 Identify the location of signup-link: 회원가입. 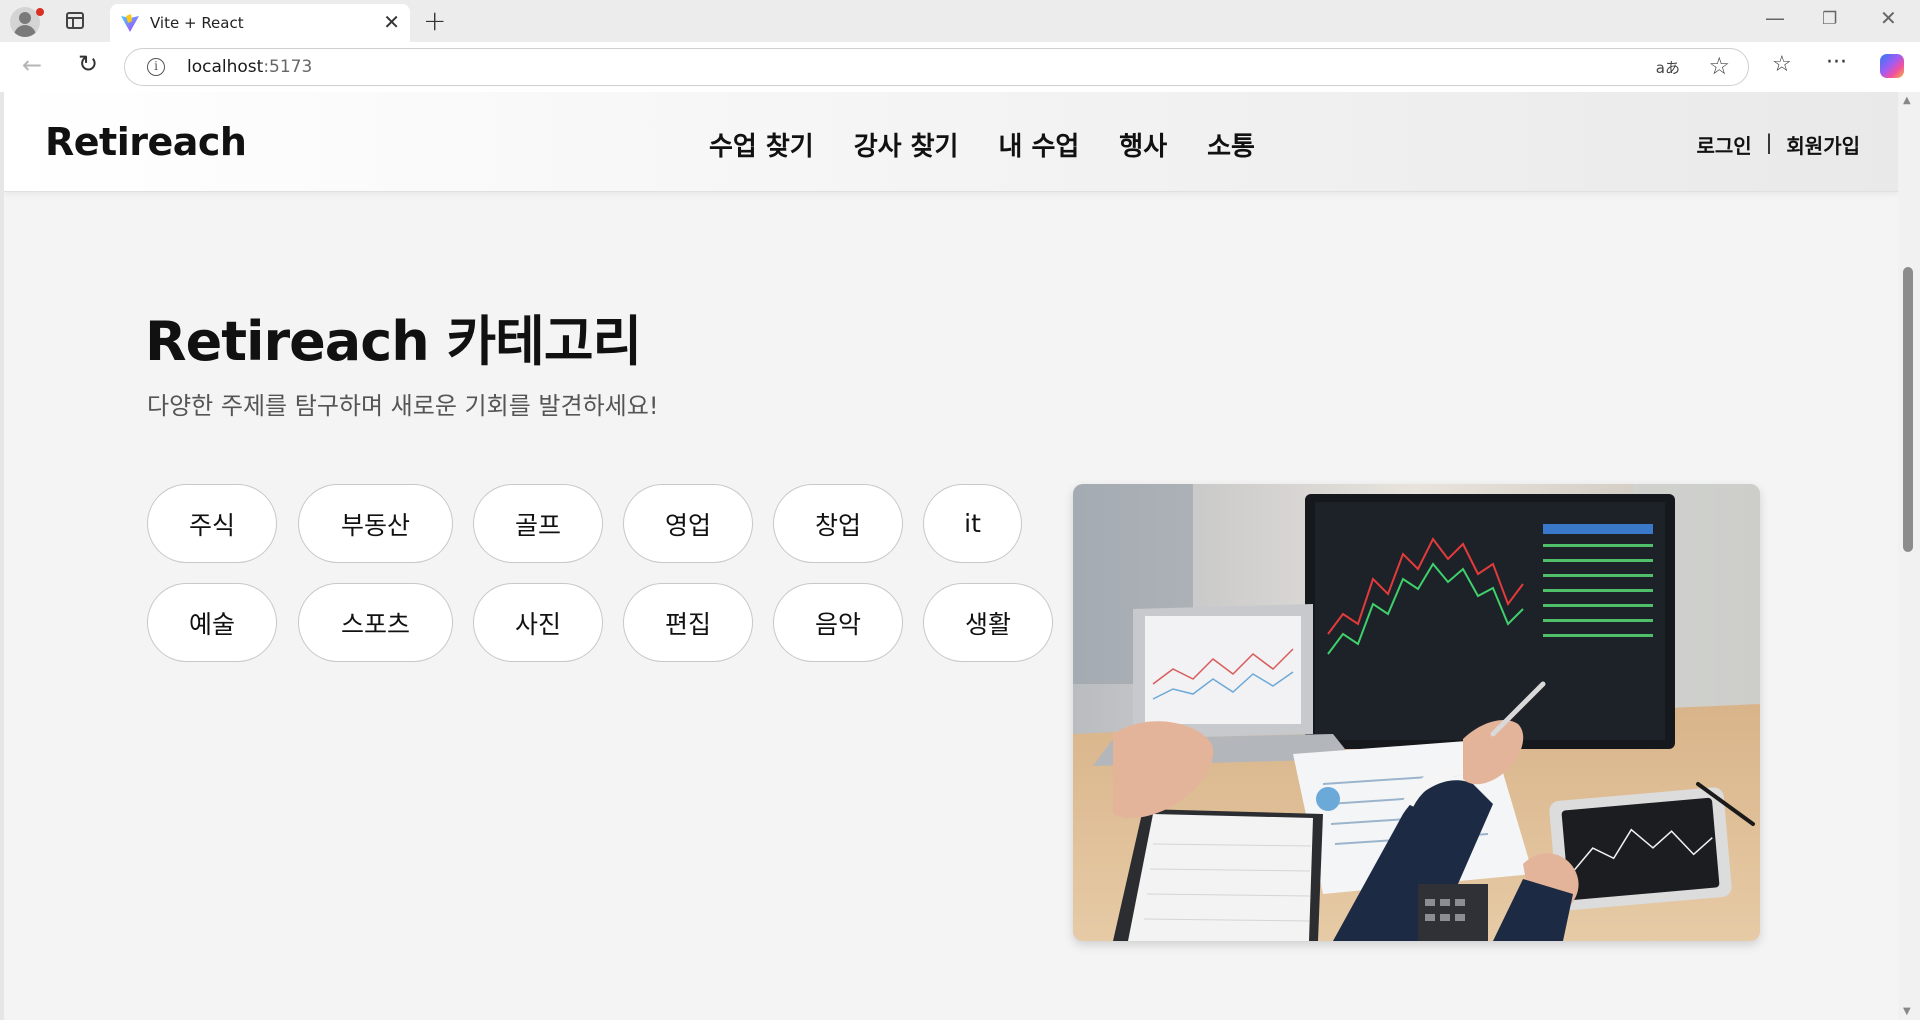
(1823, 144).